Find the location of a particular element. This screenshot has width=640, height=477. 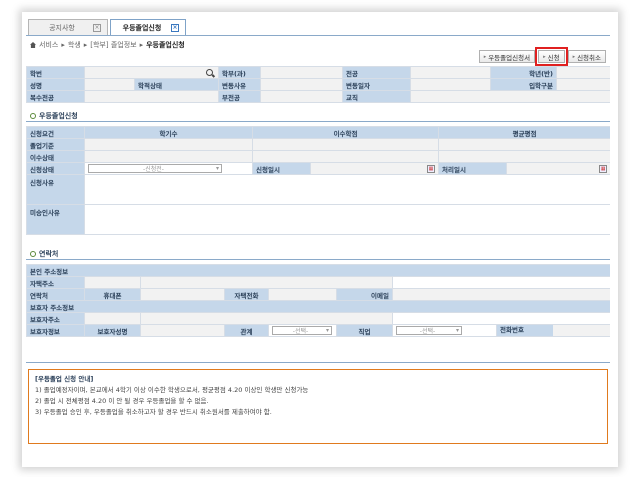

label-student-no: 학번 is located at coordinates (55, 72).